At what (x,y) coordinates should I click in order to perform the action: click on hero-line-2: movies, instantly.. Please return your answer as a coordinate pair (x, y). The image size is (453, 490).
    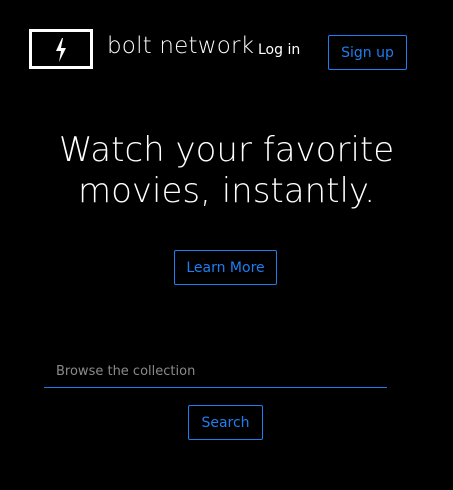
    Looking at the image, I should click on (226, 191).